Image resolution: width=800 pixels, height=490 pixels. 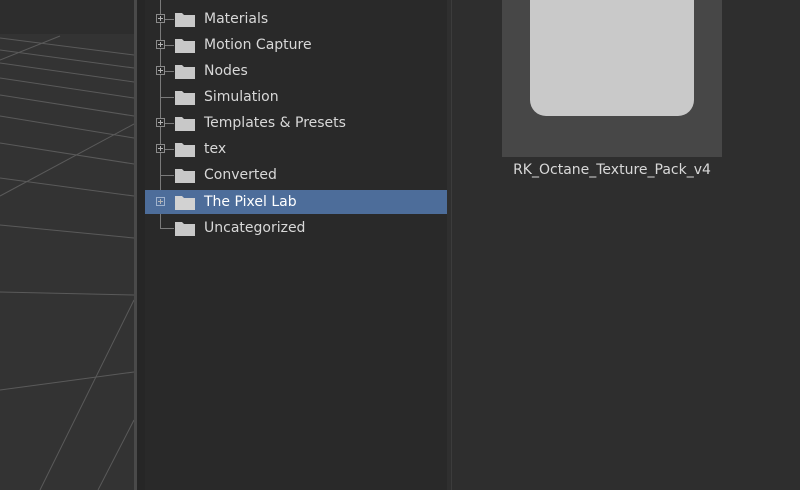 What do you see at coordinates (296, 97) in the screenshot?
I see `tree-item-simulation: Simulation` at bounding box center [296, 97].